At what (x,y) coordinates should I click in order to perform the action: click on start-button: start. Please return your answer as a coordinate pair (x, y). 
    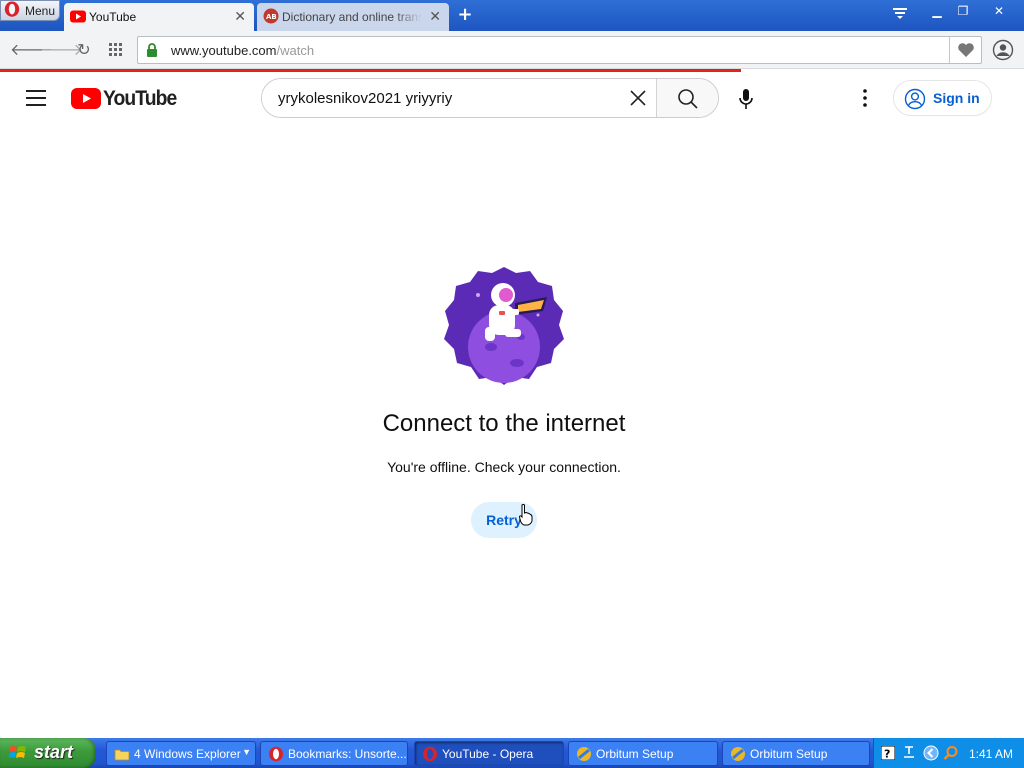
    Looking at the image, I should click on (48, 753).